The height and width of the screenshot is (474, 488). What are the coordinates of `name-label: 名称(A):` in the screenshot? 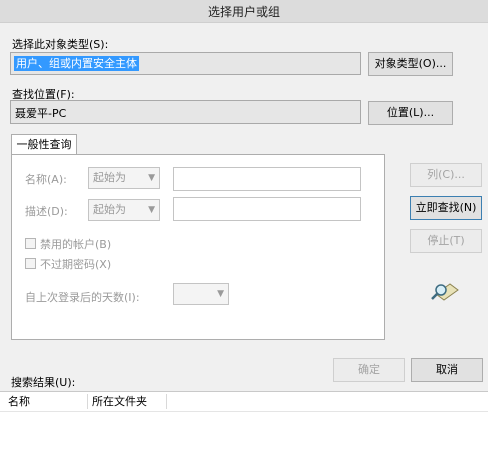 It's located at (46, 179).